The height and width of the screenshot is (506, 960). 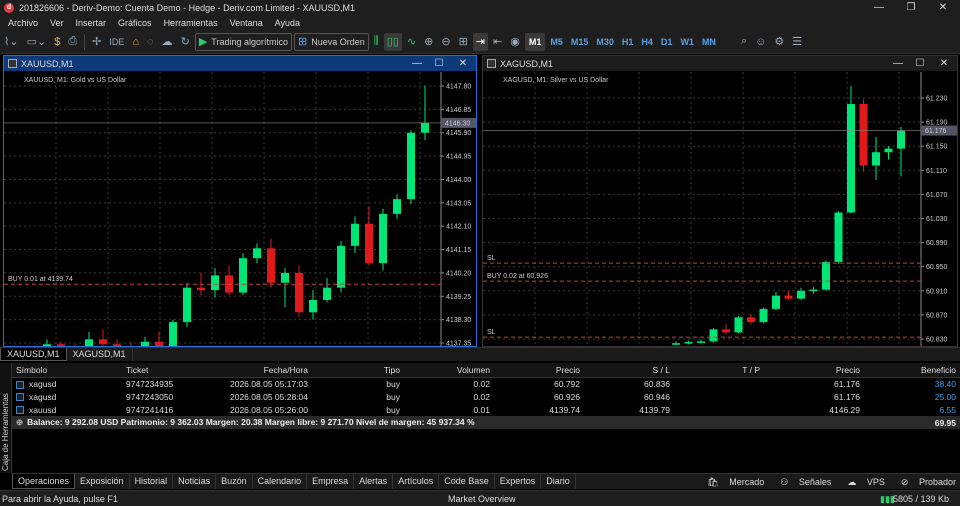 What do you see at coordinates (287, 23) in the screenshot?
I see `menu-ayuda: Ayuda` at bounding box center [287, 23].